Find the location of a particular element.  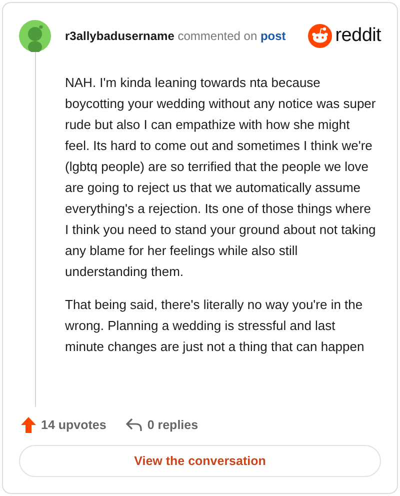

upvote-icon is located at coordinates (28, 425).